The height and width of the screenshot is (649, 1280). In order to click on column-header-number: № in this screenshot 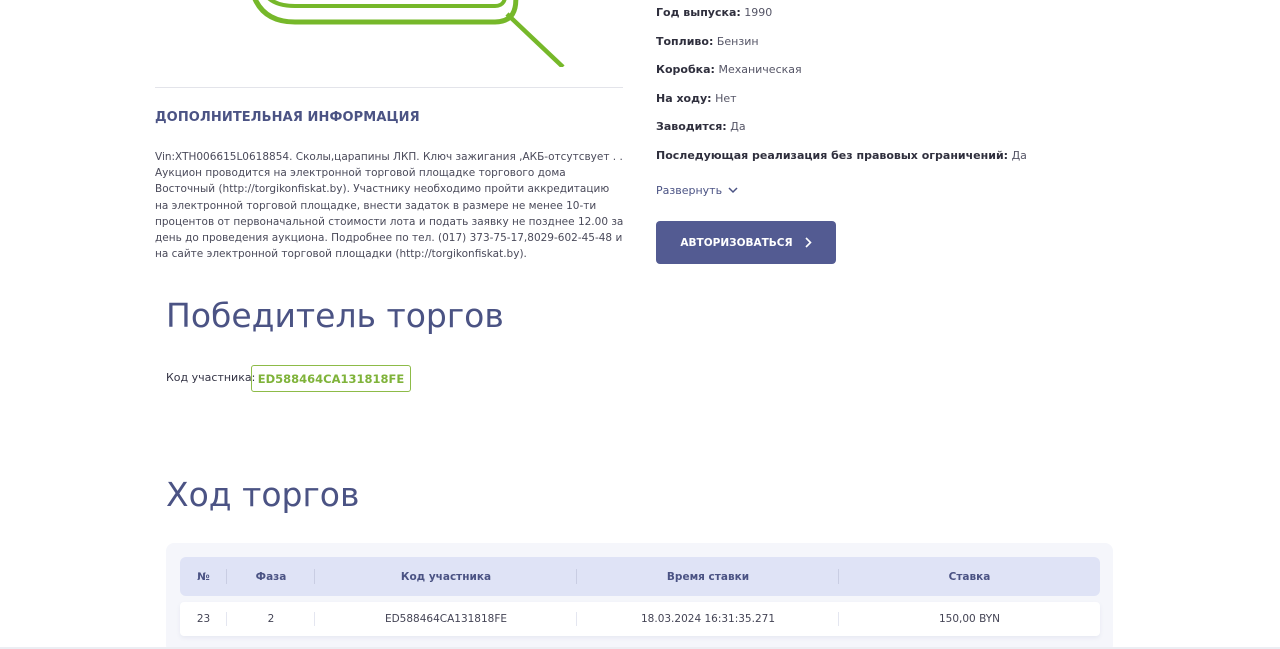, I will do `click(203, 576)`.